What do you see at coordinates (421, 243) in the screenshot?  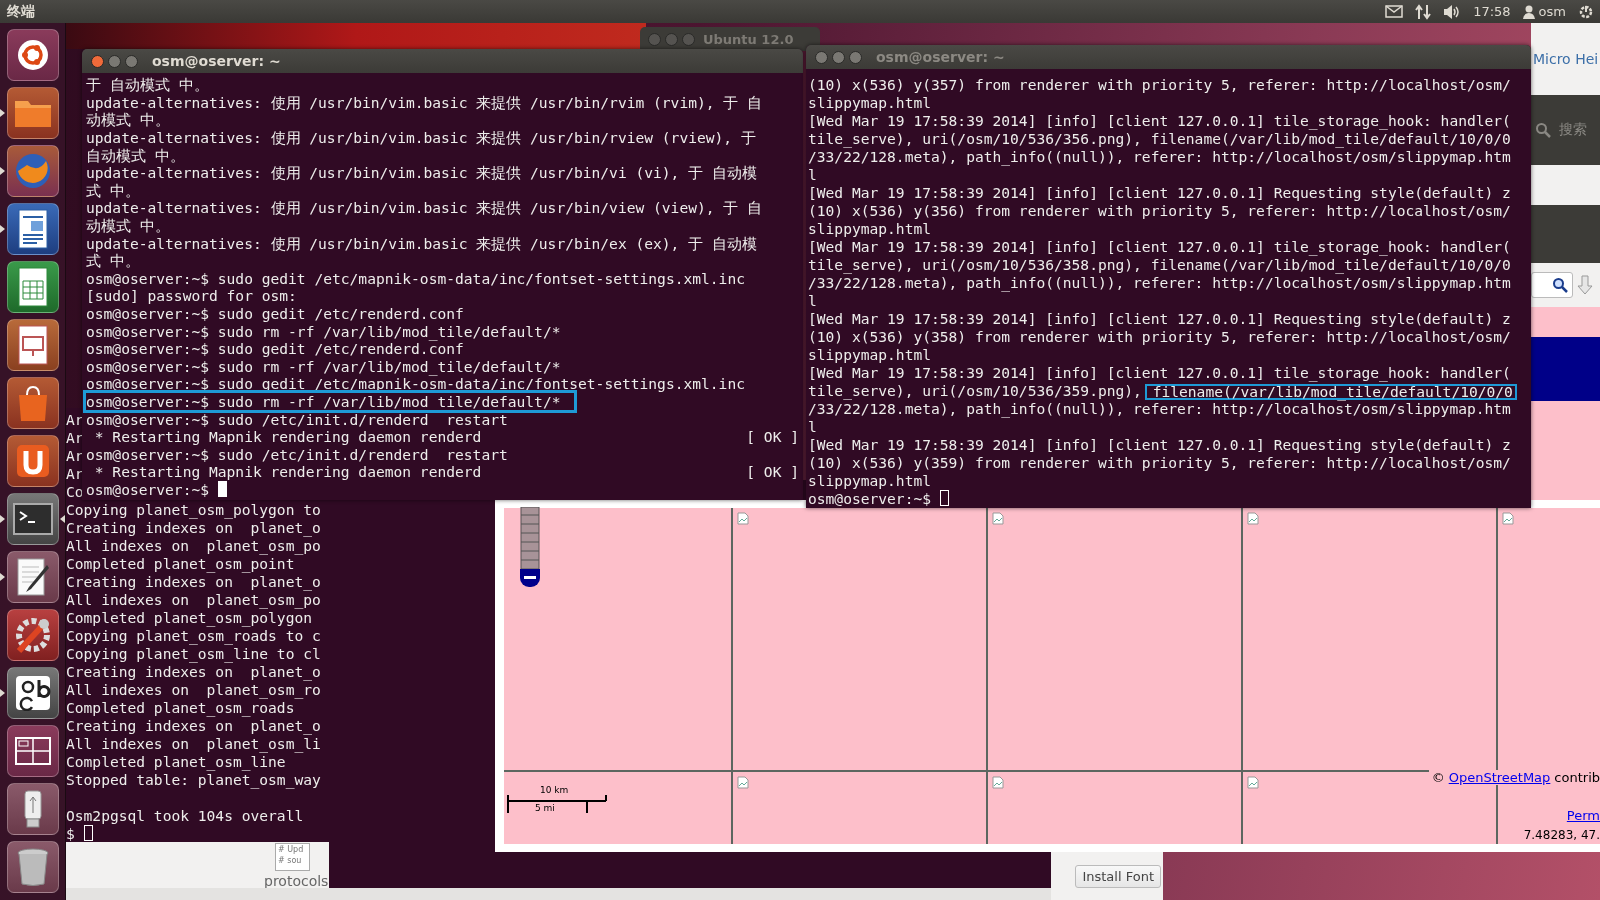 I see `terminal-line: update-alternatives: 使用 /usr/bin/vim.basic 来提供 /usr/bin/ex (ex), 于 自动模` at bounding box center [421, 243].